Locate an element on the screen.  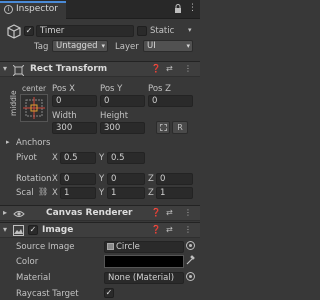
rotation-x-label: X is located at coordinates (55, 179).